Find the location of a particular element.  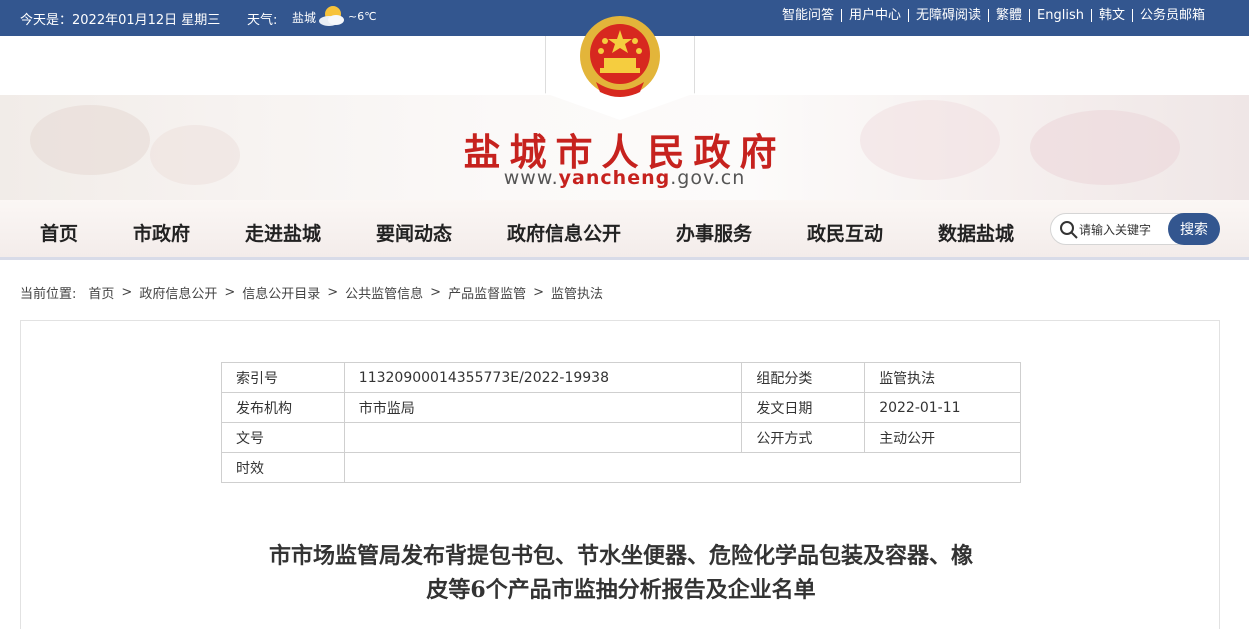

date-text: 今天是：2022年01月12日 星期三 is located at coordinates (120, 20).